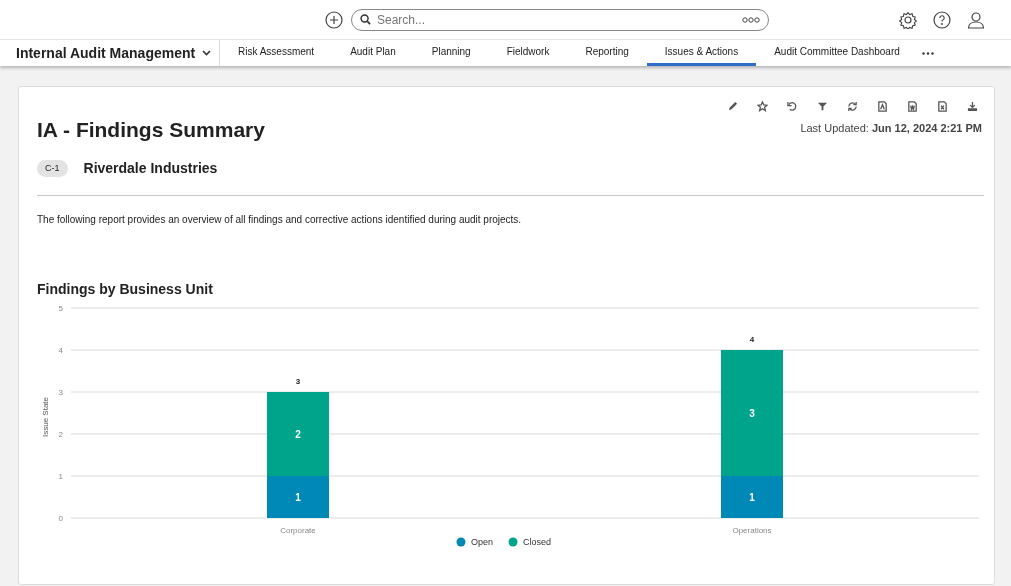  What do you see at coordinates (151, 130) in the screenshot?
I see `report-title: IA - Findings Summary` at bounding box center [151, 130].